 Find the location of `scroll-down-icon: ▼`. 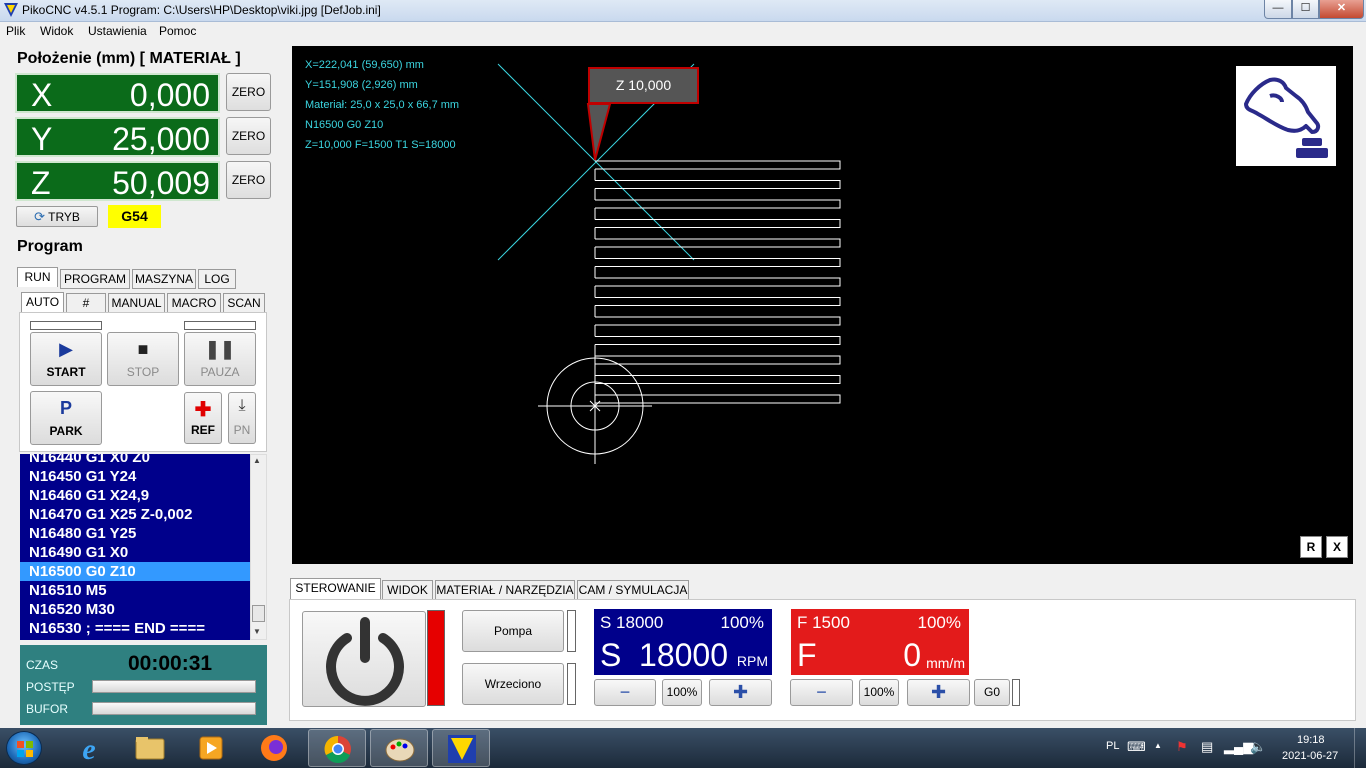

scroll-down-icon: ▼ is located at coordinates (257, 631).